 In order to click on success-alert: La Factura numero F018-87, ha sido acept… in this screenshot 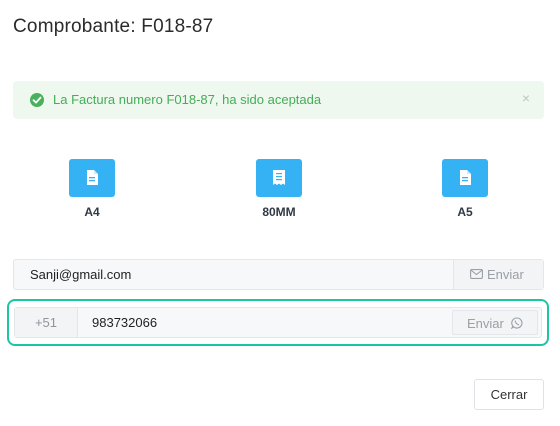, I will do `click(278, 100)`.